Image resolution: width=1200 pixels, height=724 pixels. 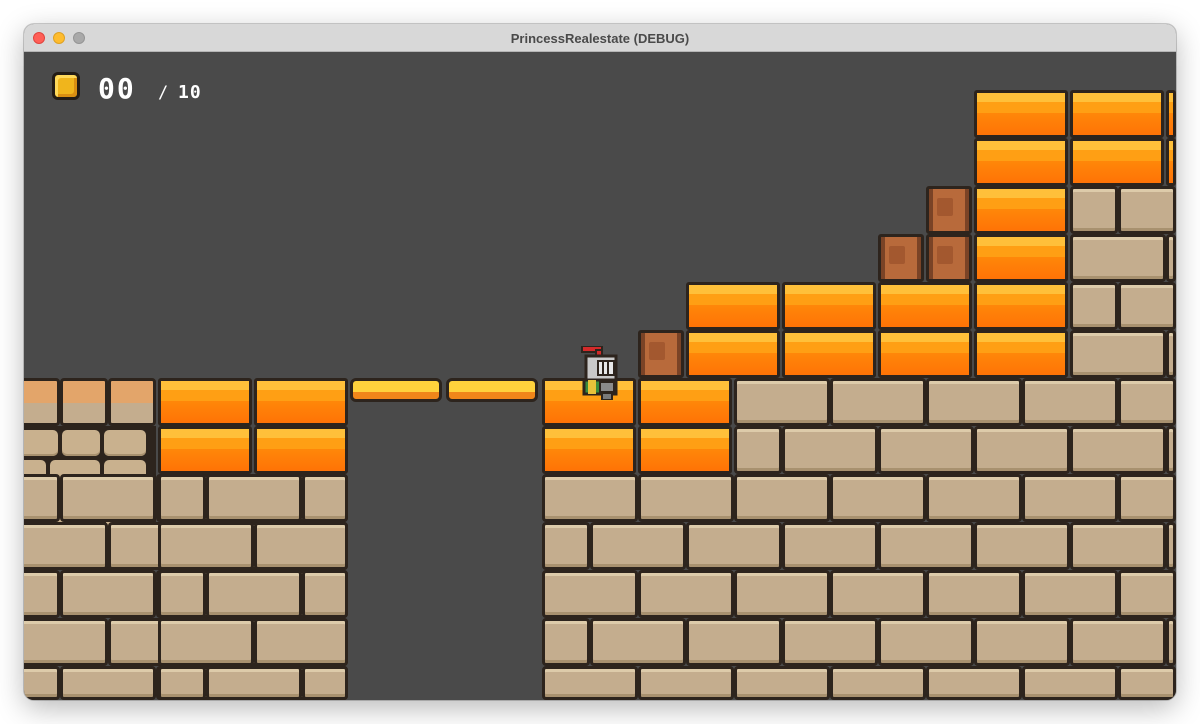 I want to click on coins-collected-count: 00, so click(x=117, y=88).